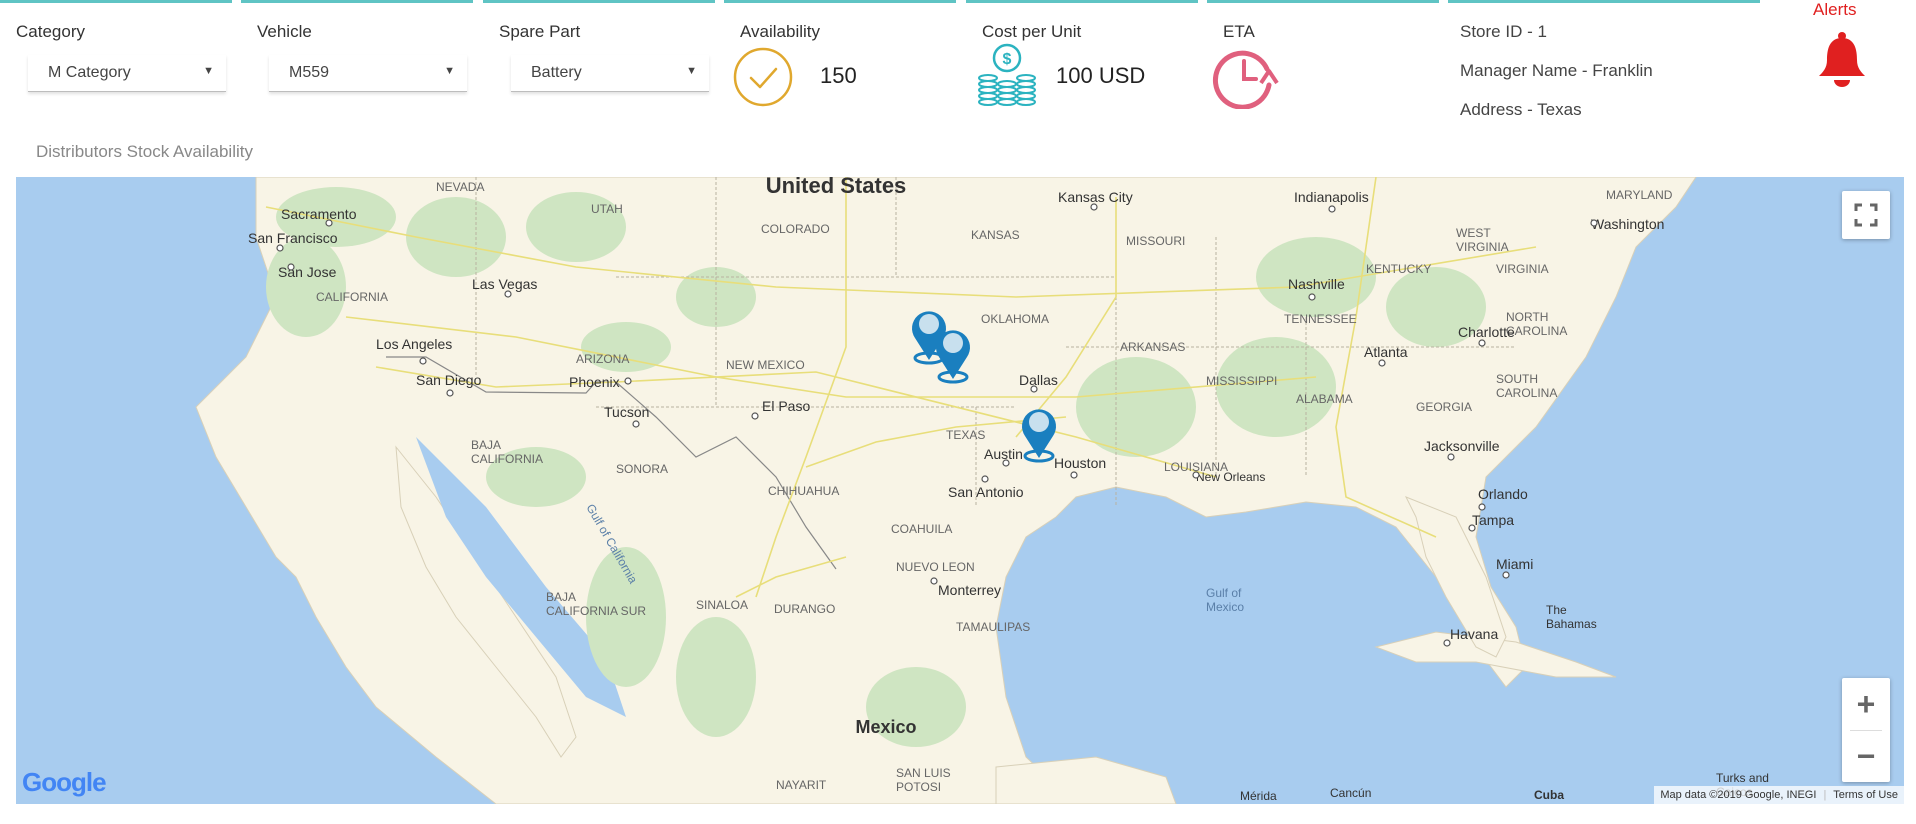 The image size is (1916, 824). Describe the element at coordinates (1080, 463) in the screenshot. I see `label-houston: Houston` at that location.